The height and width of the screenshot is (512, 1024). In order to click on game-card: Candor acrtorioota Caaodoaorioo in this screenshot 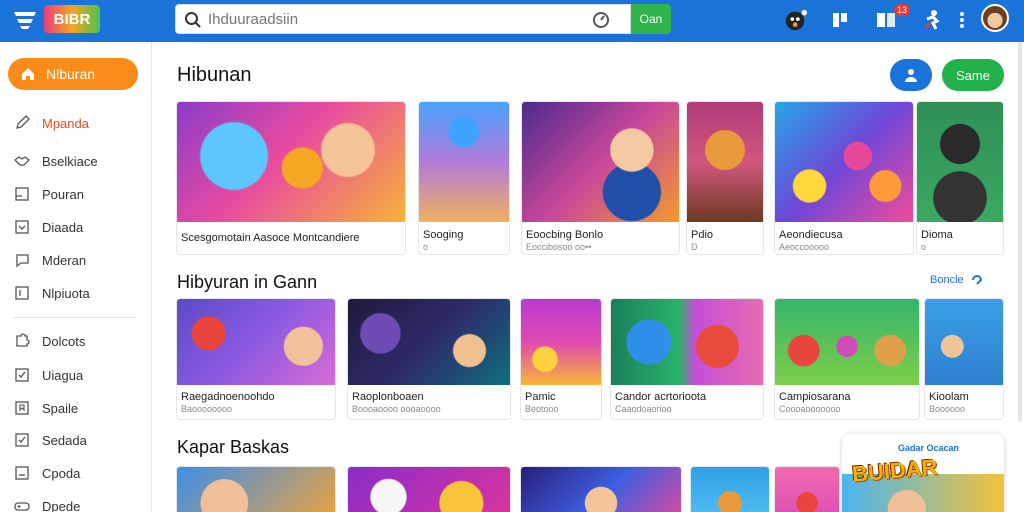, I will do `click(687, 359)`.